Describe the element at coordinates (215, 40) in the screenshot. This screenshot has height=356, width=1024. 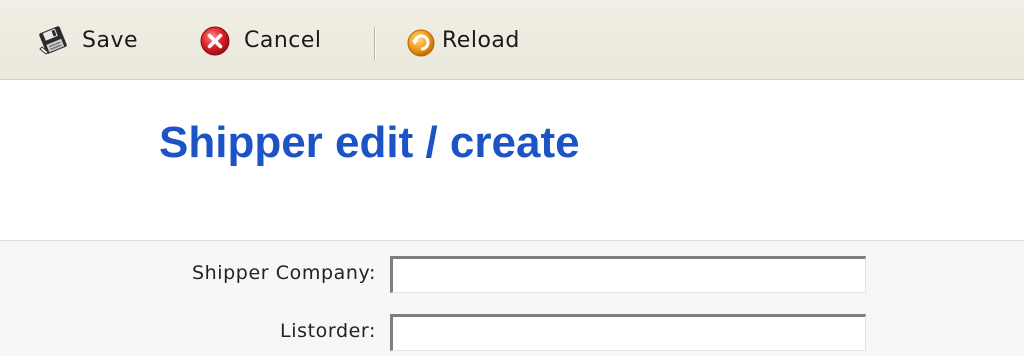
I see `cancel-icon` at that location.